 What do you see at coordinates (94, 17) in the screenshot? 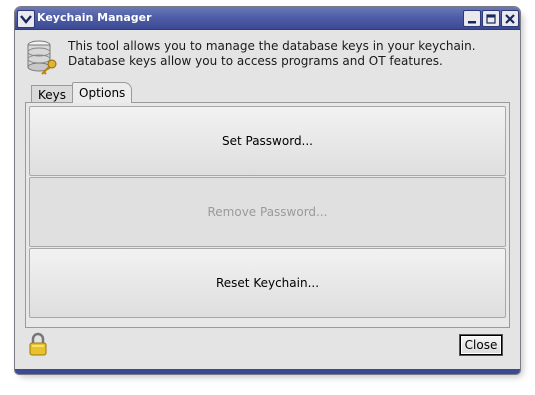
I see `window-title: Keychain Manager` at bounding box center [94, 17].